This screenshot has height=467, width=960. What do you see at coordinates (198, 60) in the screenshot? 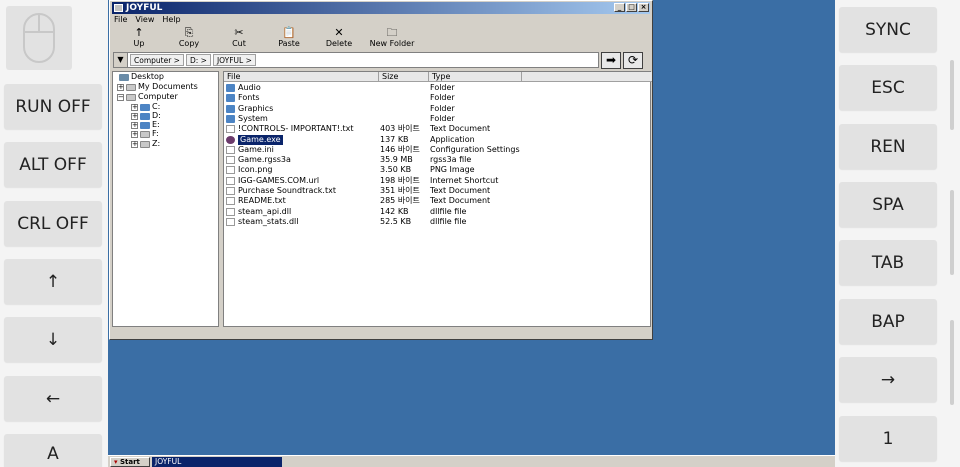
I see `breadcrumb-d-drive: D: >` at bounding box center [198, 60].